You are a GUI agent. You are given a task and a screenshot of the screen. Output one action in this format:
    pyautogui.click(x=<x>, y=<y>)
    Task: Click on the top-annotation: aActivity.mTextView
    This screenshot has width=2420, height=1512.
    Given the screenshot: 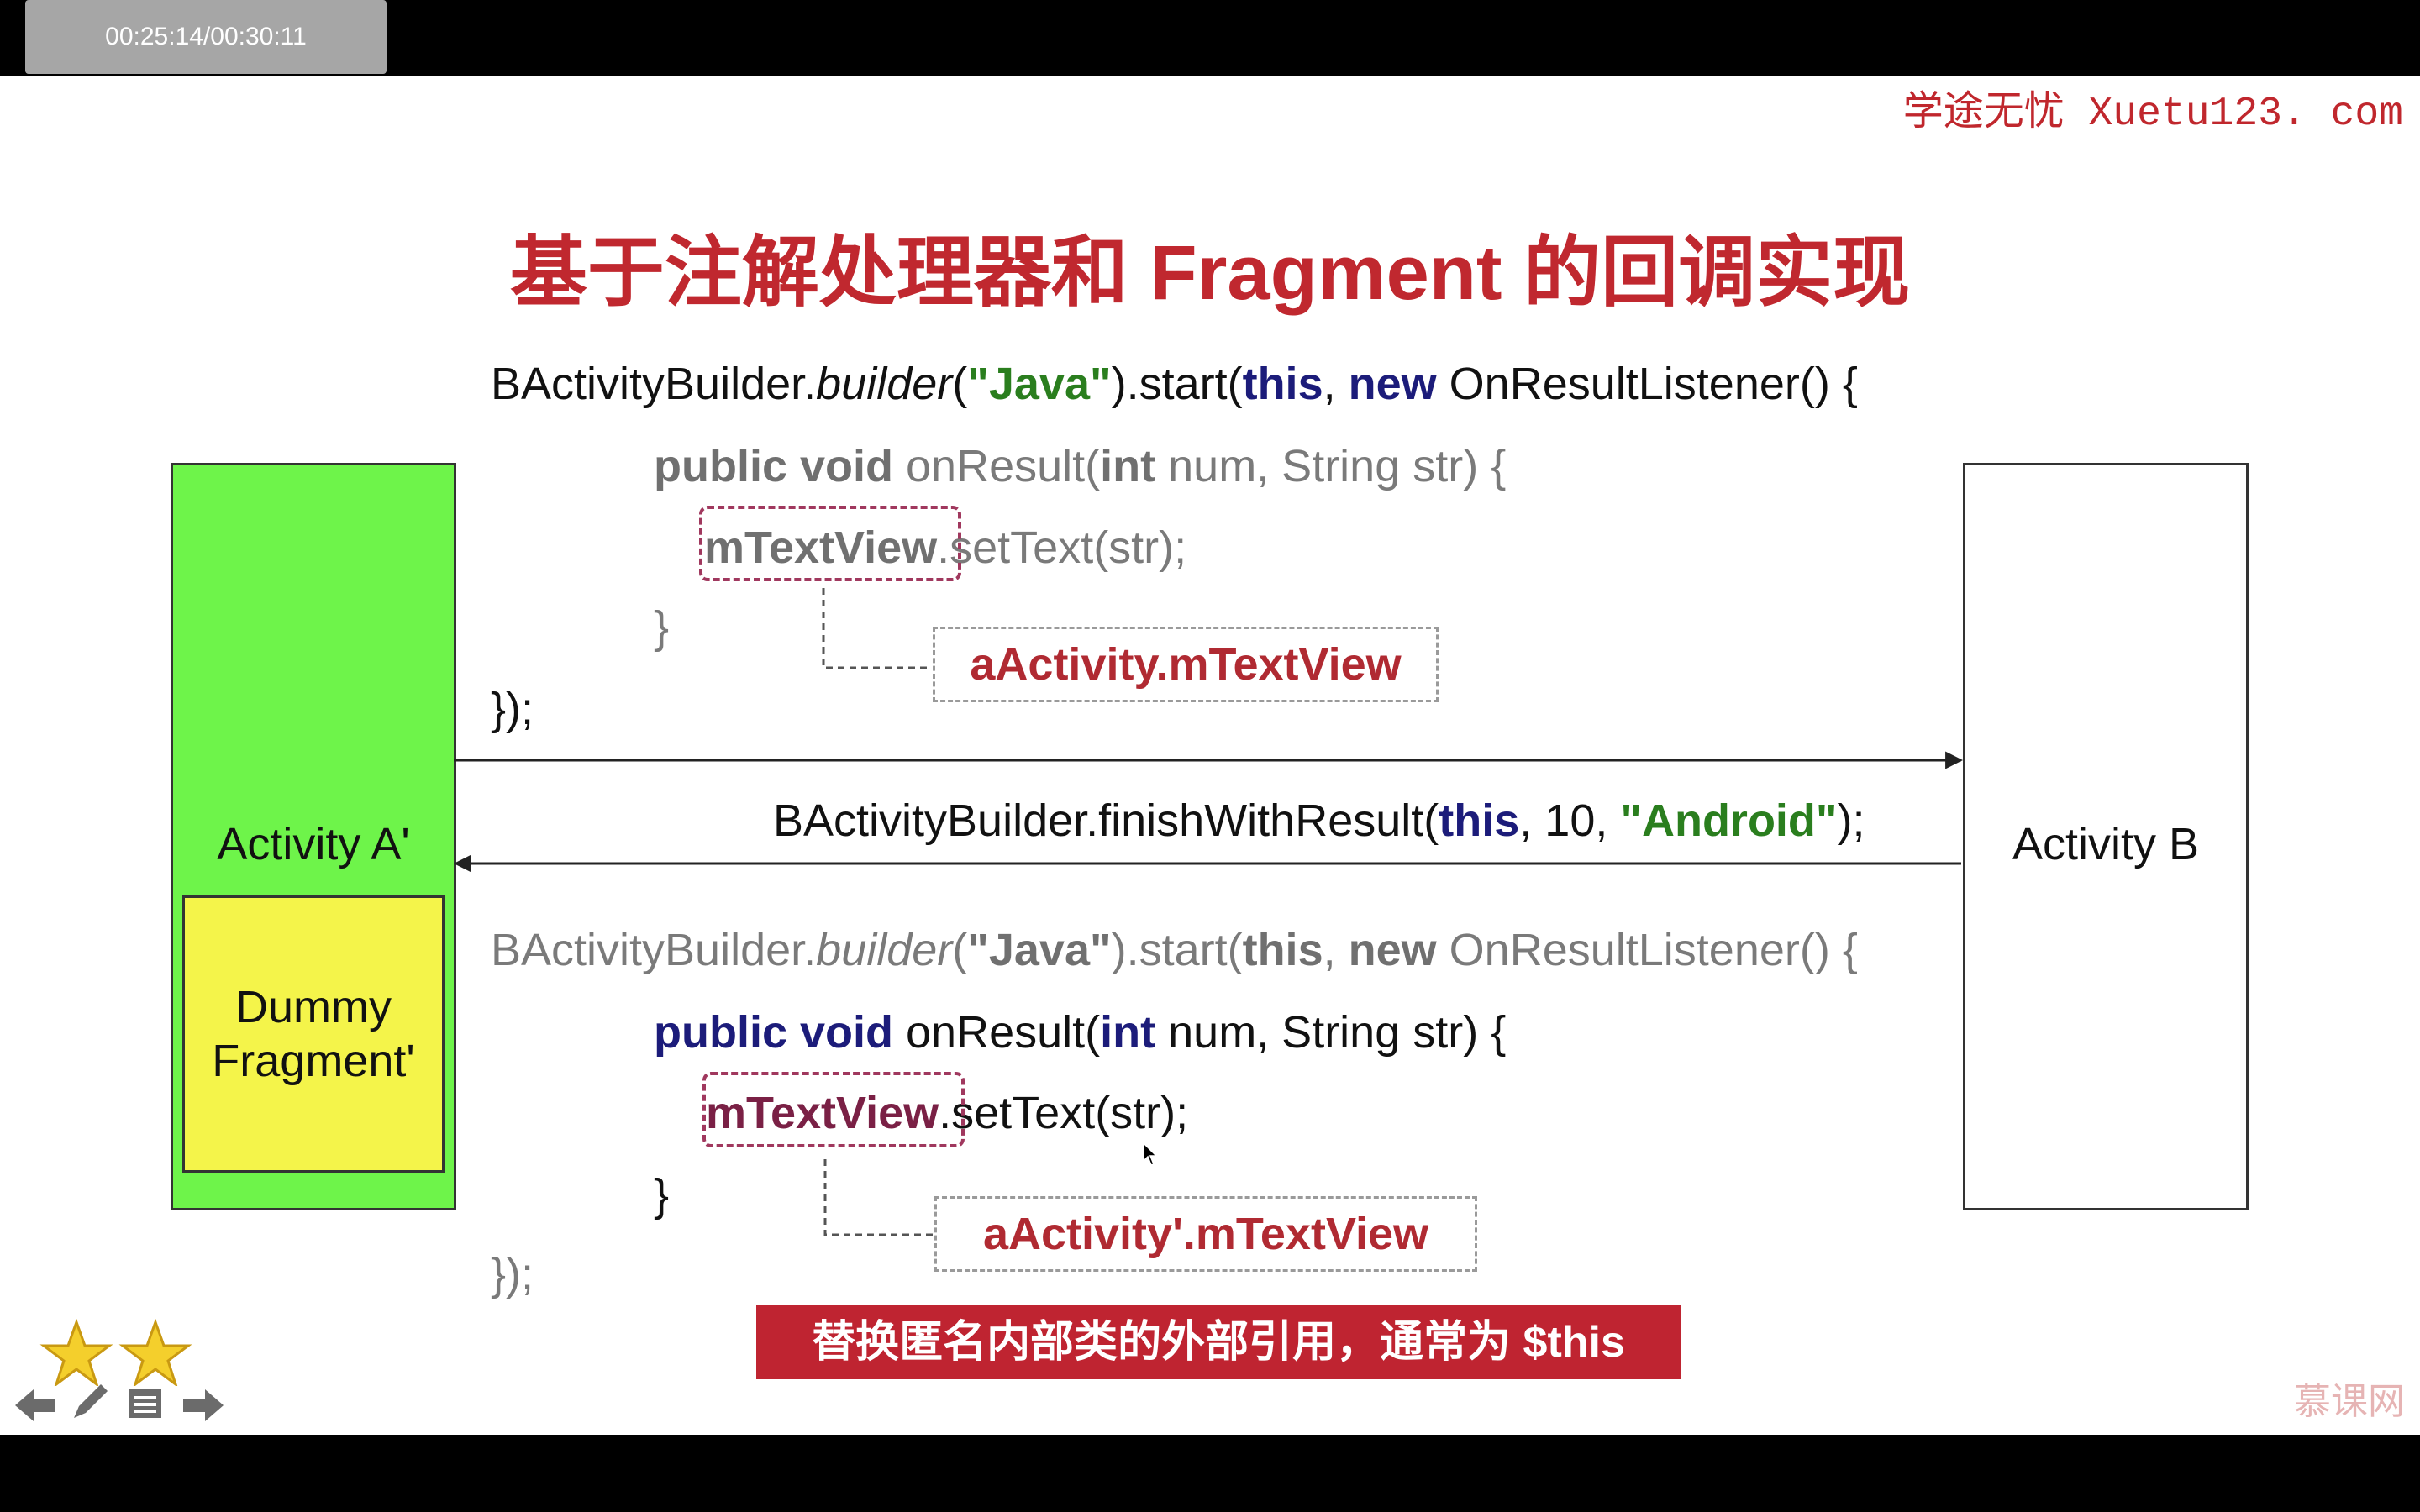 What is the action you would take?
    pyautogui.click(x=1186, y=664)
    